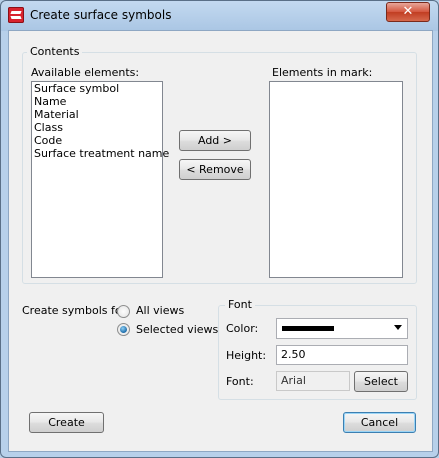 The image size is (439, 458). What do you see at coordinates (308, 328) in the screenshot?
I see `color-swatch` at bounding box center [308, 328].